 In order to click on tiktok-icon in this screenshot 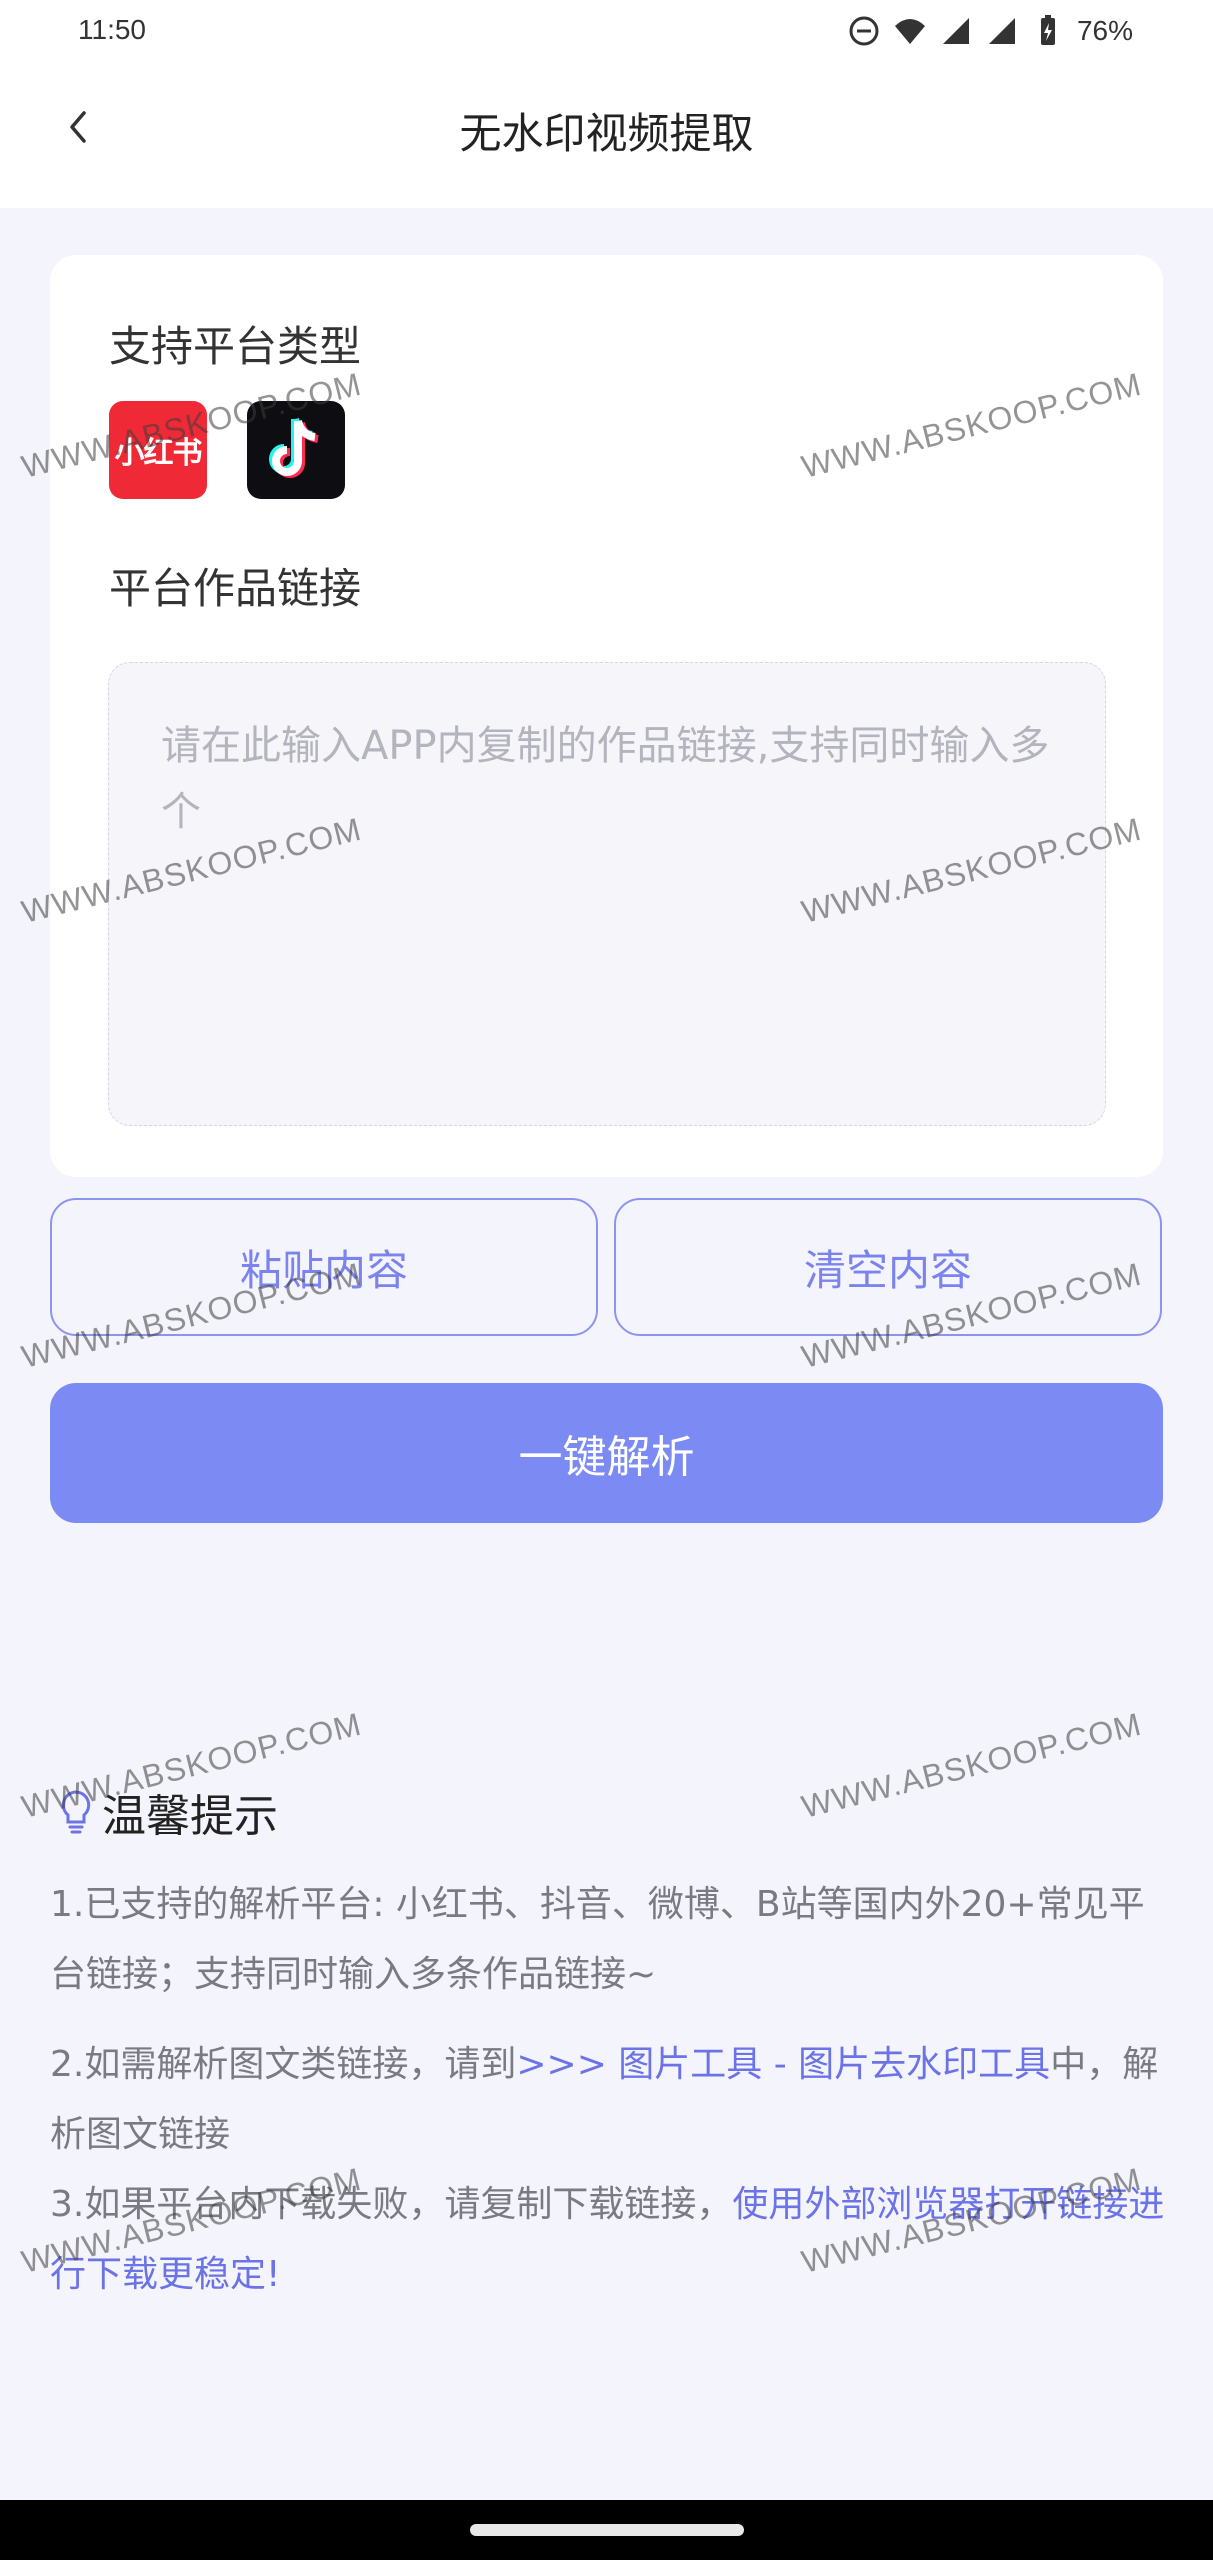, I will do `click(296, 450)`.